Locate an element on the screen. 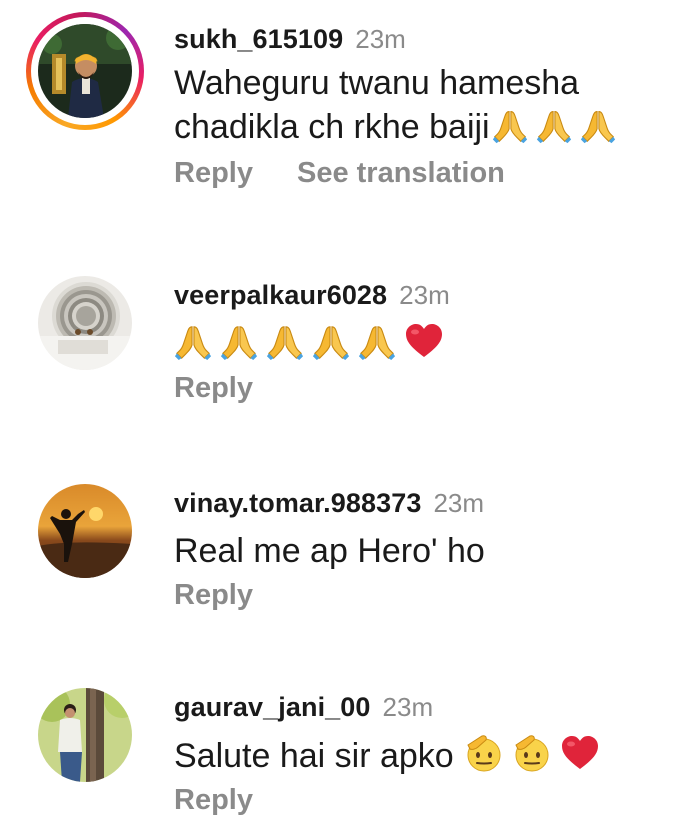 Image resolution: width=682 pixels, height=817 pixels. see-translation-button: See translation is located at coordinates (401, 173).